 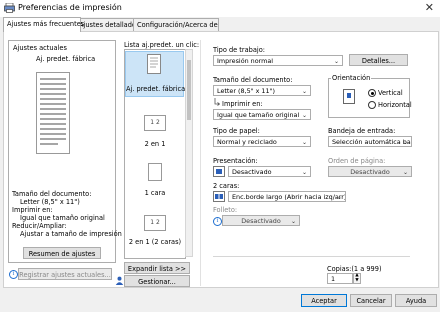 I want to click on summary-line: Ajustar a tamaño de impresión, so click(x=71, y=234).